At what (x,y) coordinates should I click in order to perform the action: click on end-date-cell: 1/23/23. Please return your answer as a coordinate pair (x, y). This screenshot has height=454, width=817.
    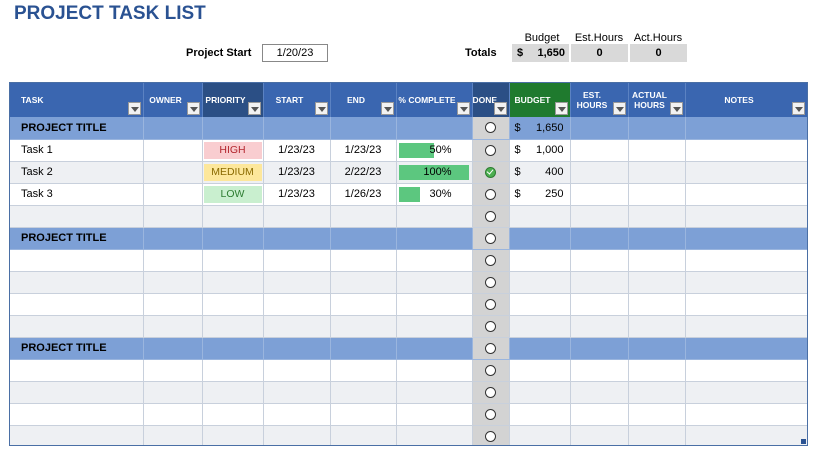
    Looking at the image, I should click on (363, 150).